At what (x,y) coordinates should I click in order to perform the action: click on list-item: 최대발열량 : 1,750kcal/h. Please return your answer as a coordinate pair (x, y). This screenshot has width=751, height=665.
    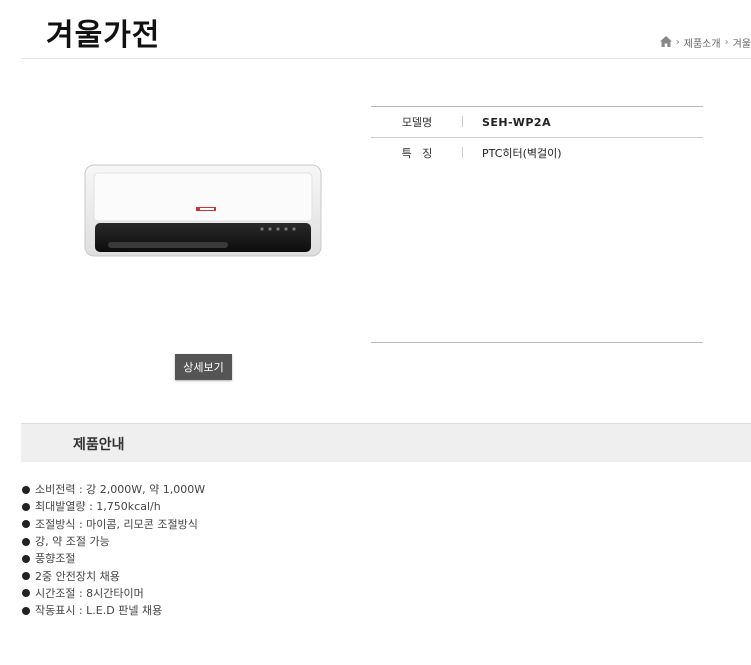
    Looking at the image, I should click on (113, 506).